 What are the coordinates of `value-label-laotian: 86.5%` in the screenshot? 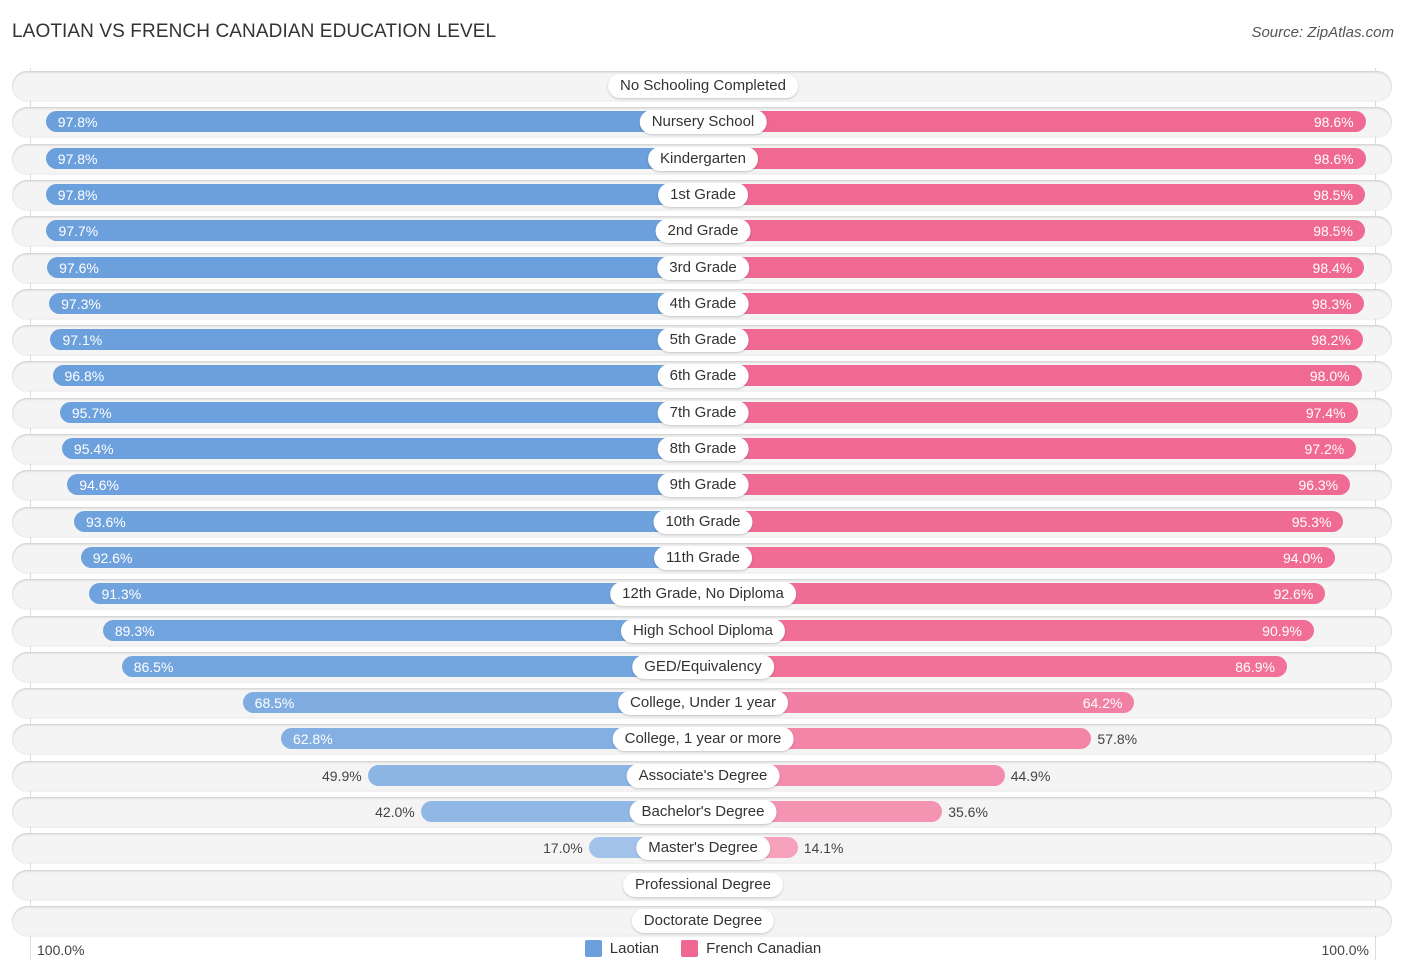 It's located at (153, 666).